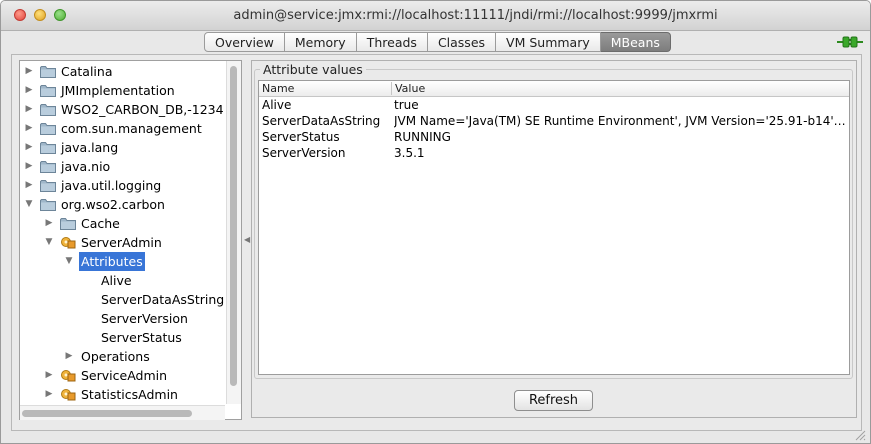 The width and height of the screenshot is (871, 444). Describe the element at coordinates (122, 147) in the screenshot. I see `tree-node: ▶ java.lang` at that location.